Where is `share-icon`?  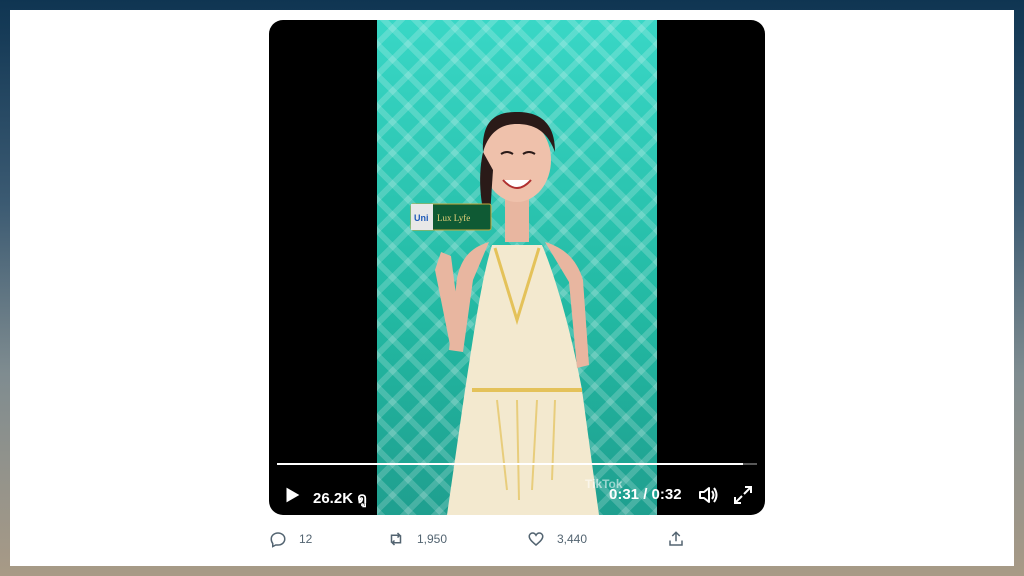
share-icon is located at coordinates (676, 538).